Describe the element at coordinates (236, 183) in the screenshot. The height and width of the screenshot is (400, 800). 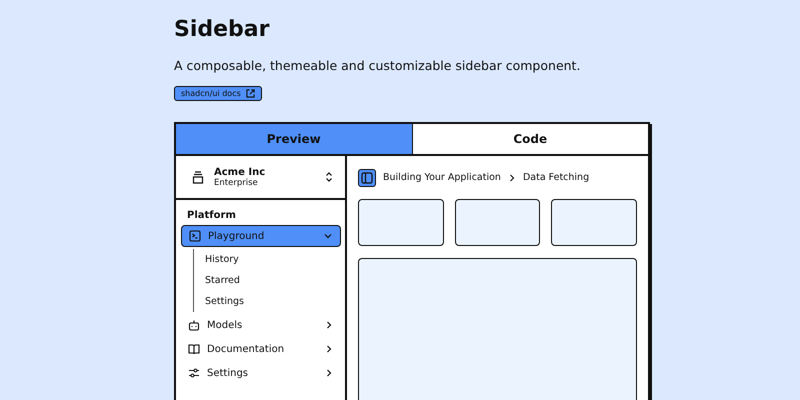
I see `team-plan: Enterprise` at that location.